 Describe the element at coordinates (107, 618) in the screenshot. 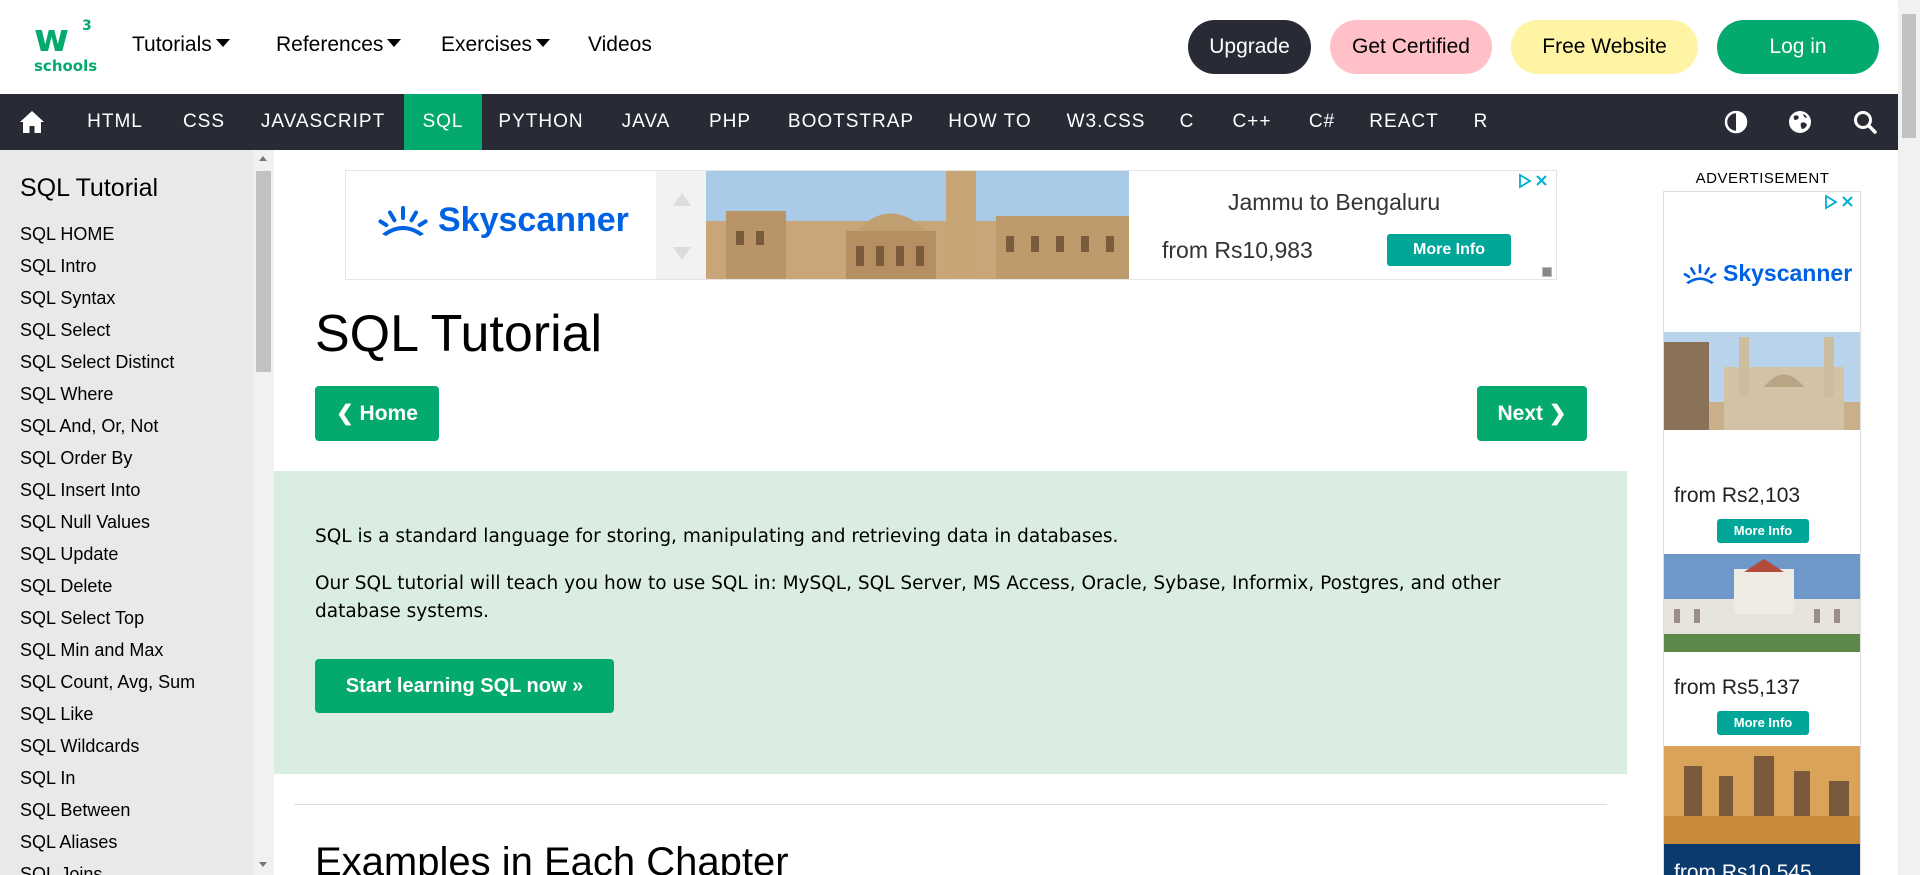

I see `sidebar-item-sql-select-top: SQL Select Top` at that location.